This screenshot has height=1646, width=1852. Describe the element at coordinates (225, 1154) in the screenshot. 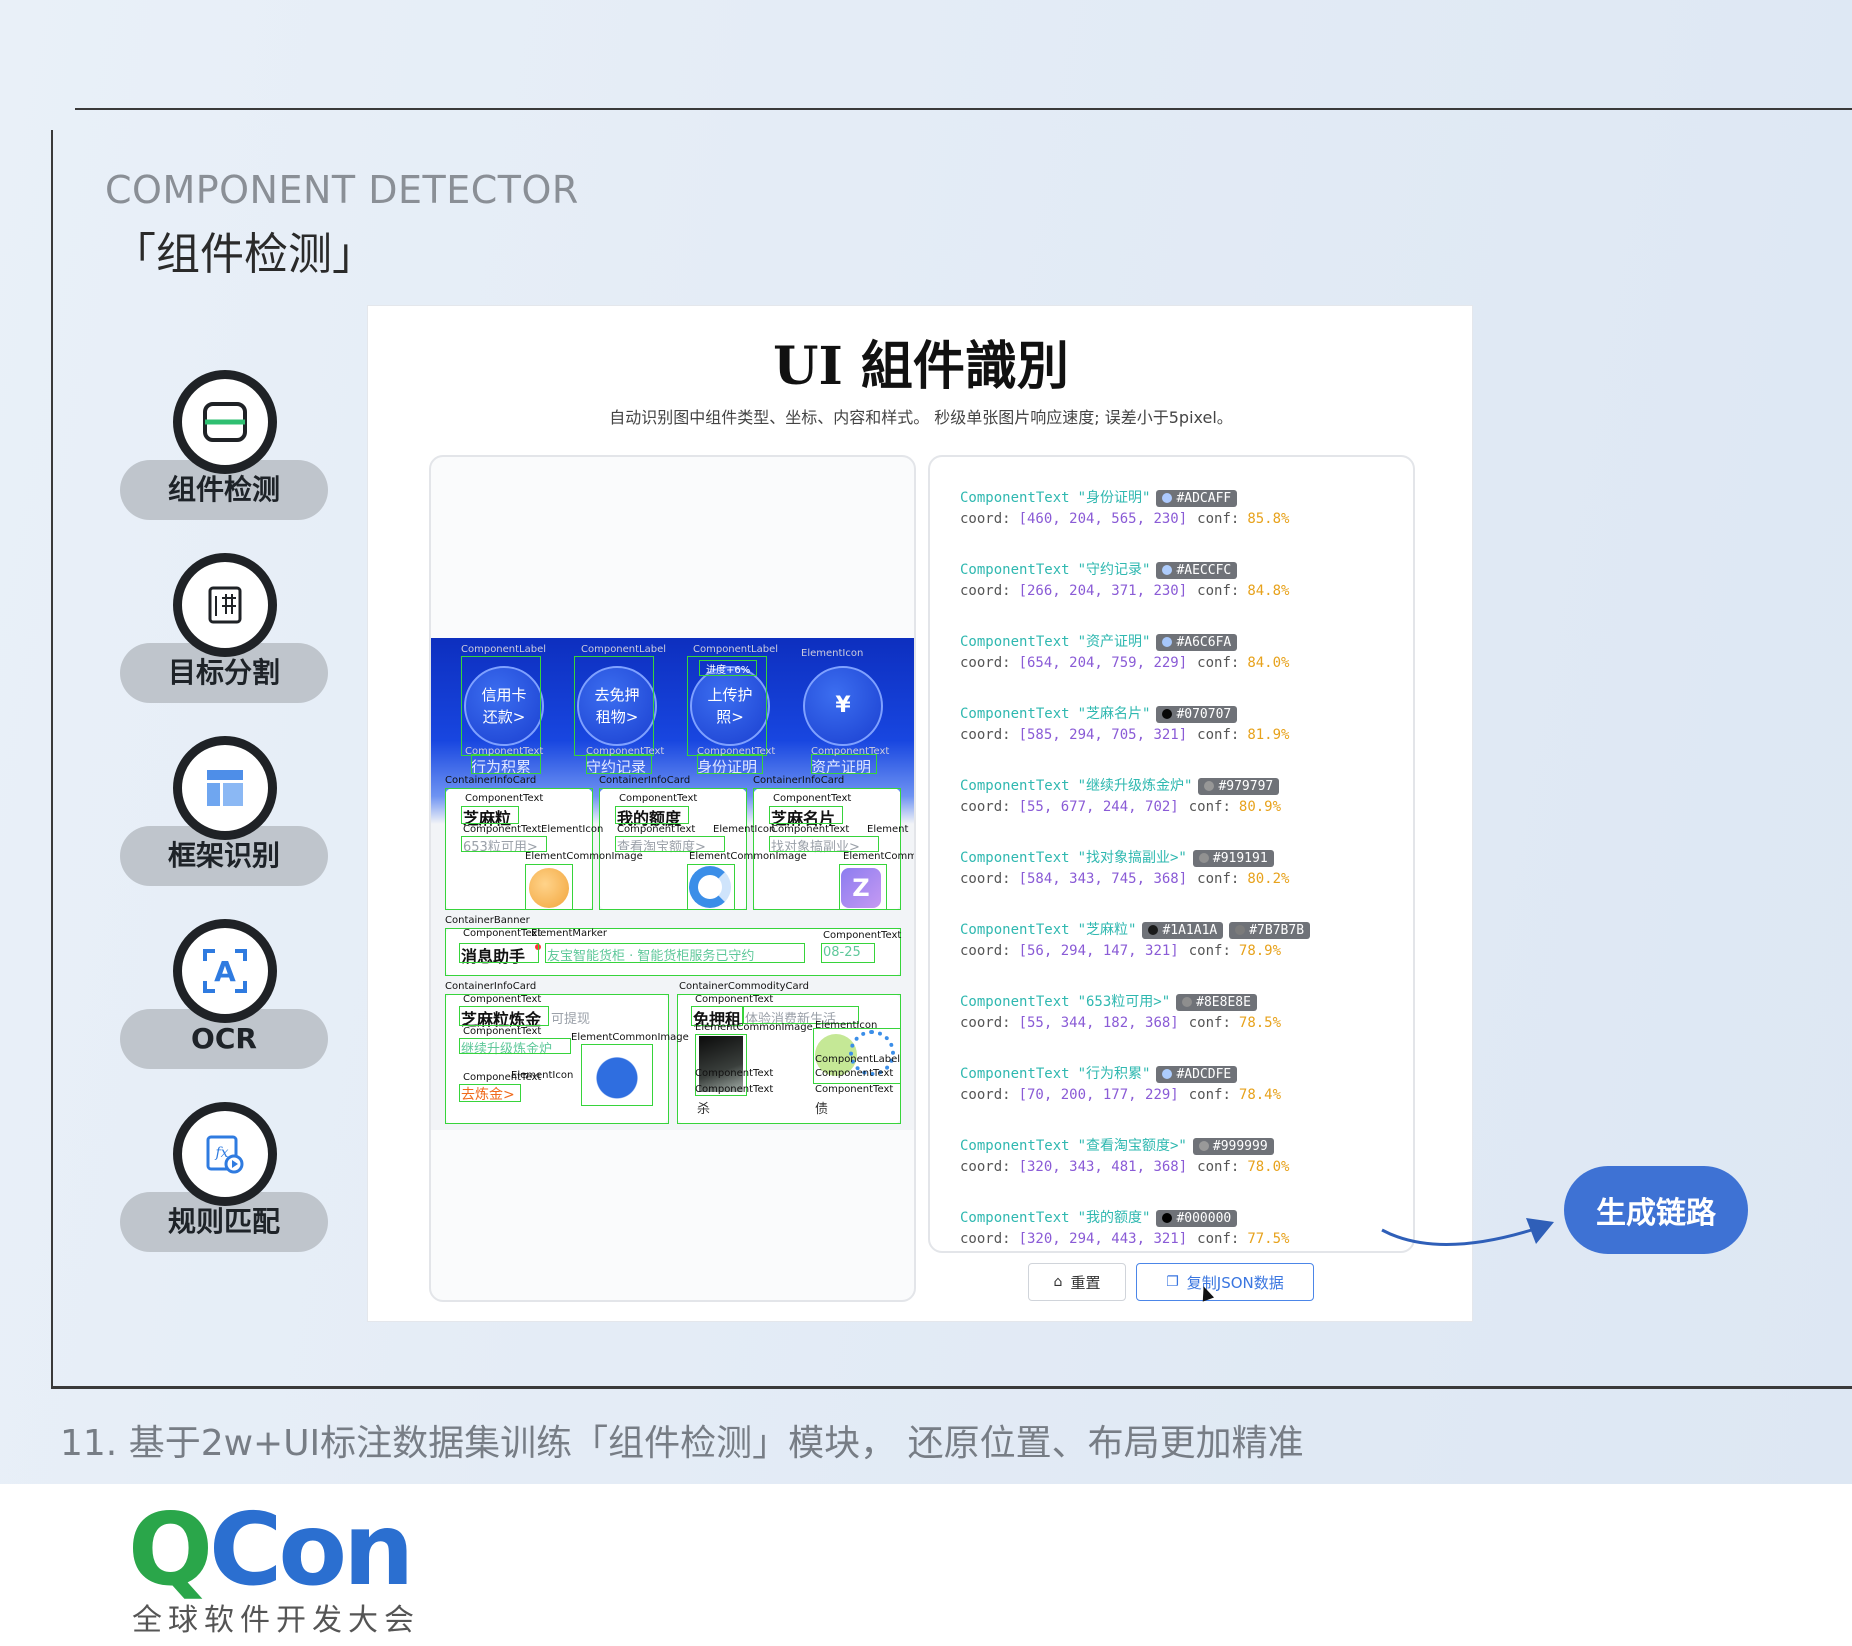

I see `rule-match-icon: fx` at that location.